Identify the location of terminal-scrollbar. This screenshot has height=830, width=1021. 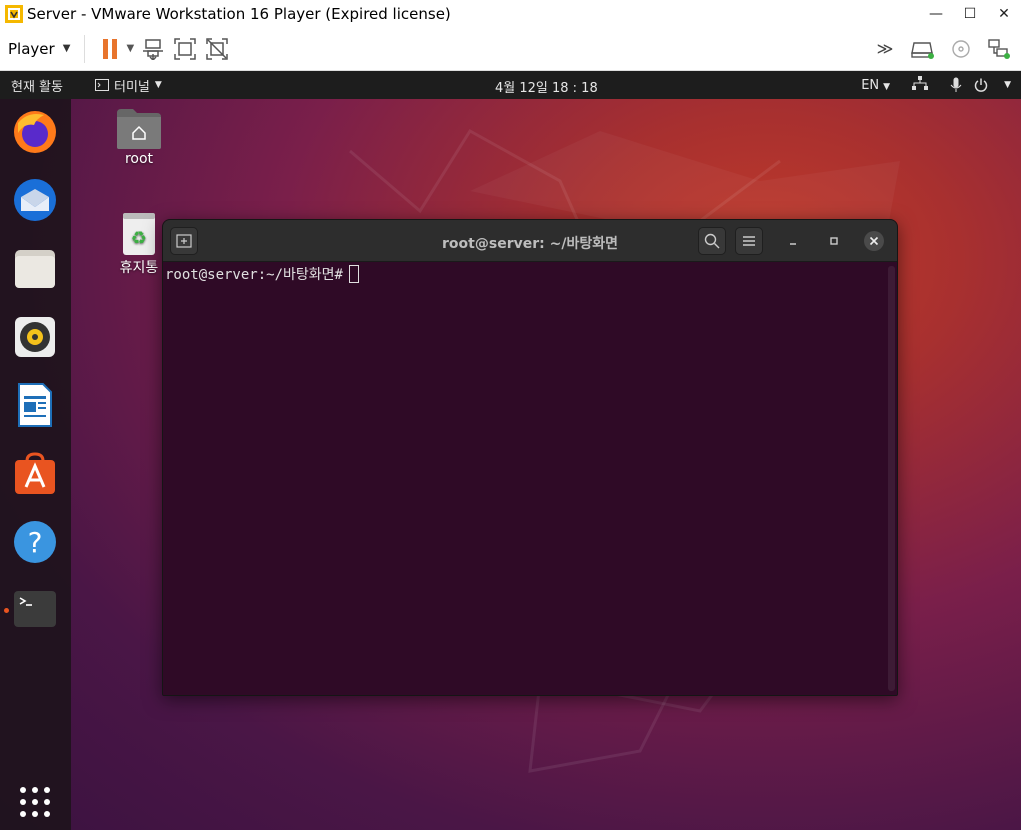
(891, 478).